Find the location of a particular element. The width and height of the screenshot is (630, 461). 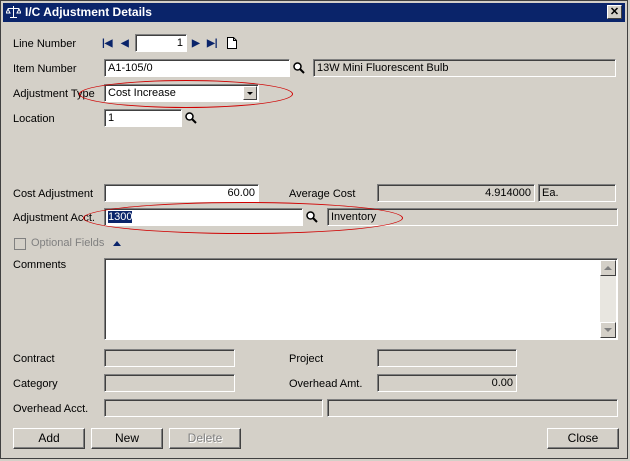

item-number-input: A1-105/0 is located at coordinates (197, 68).